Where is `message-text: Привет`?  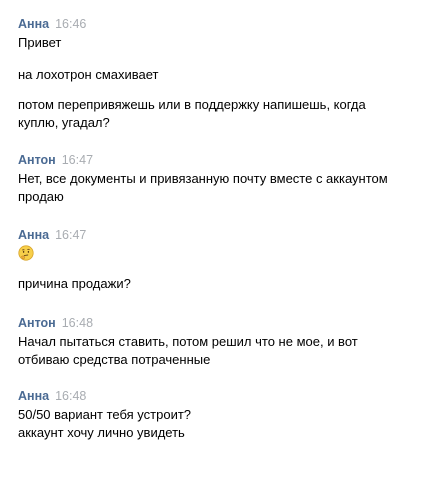 message-text: Привет is located at coordinates (40, 42).